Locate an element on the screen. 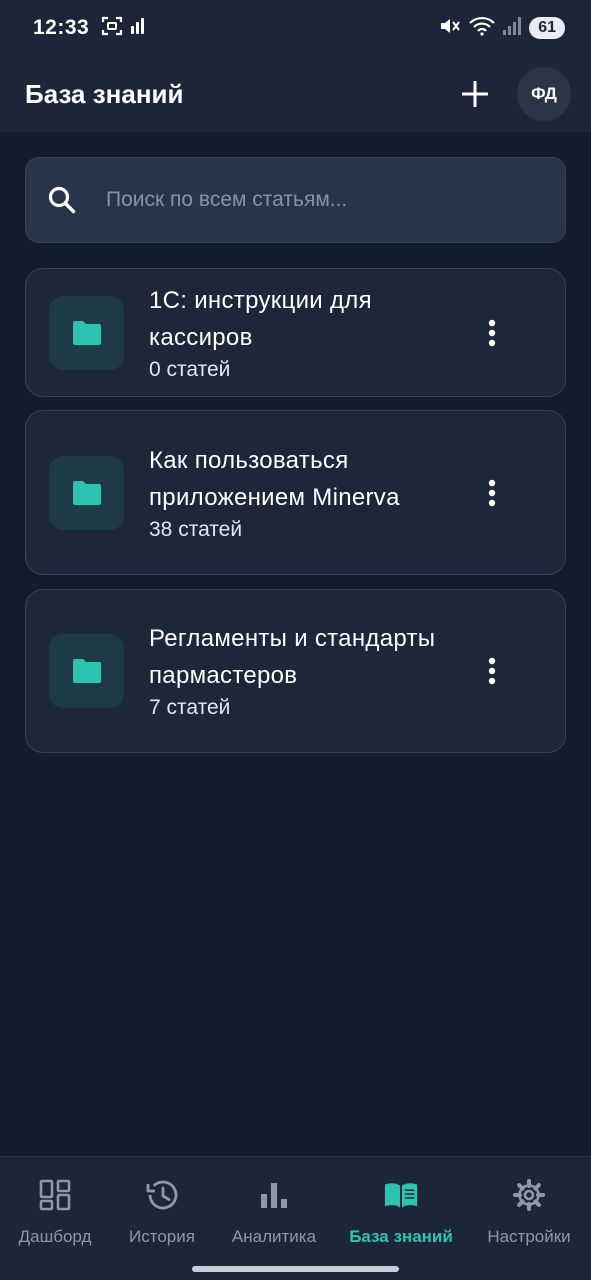  battery-indicator: 61 is located at coordinates (547, 28).